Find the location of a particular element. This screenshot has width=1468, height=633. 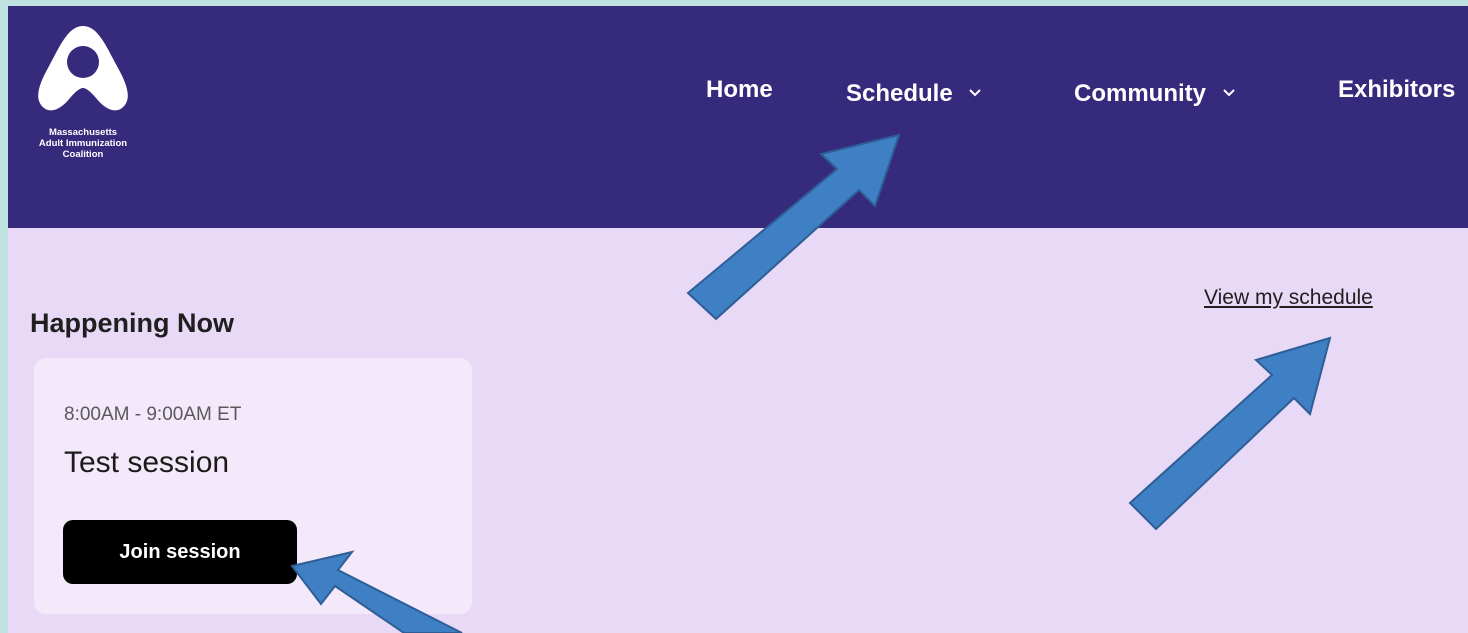

nav-item-community: Community is located at coordinates (1154, 92).